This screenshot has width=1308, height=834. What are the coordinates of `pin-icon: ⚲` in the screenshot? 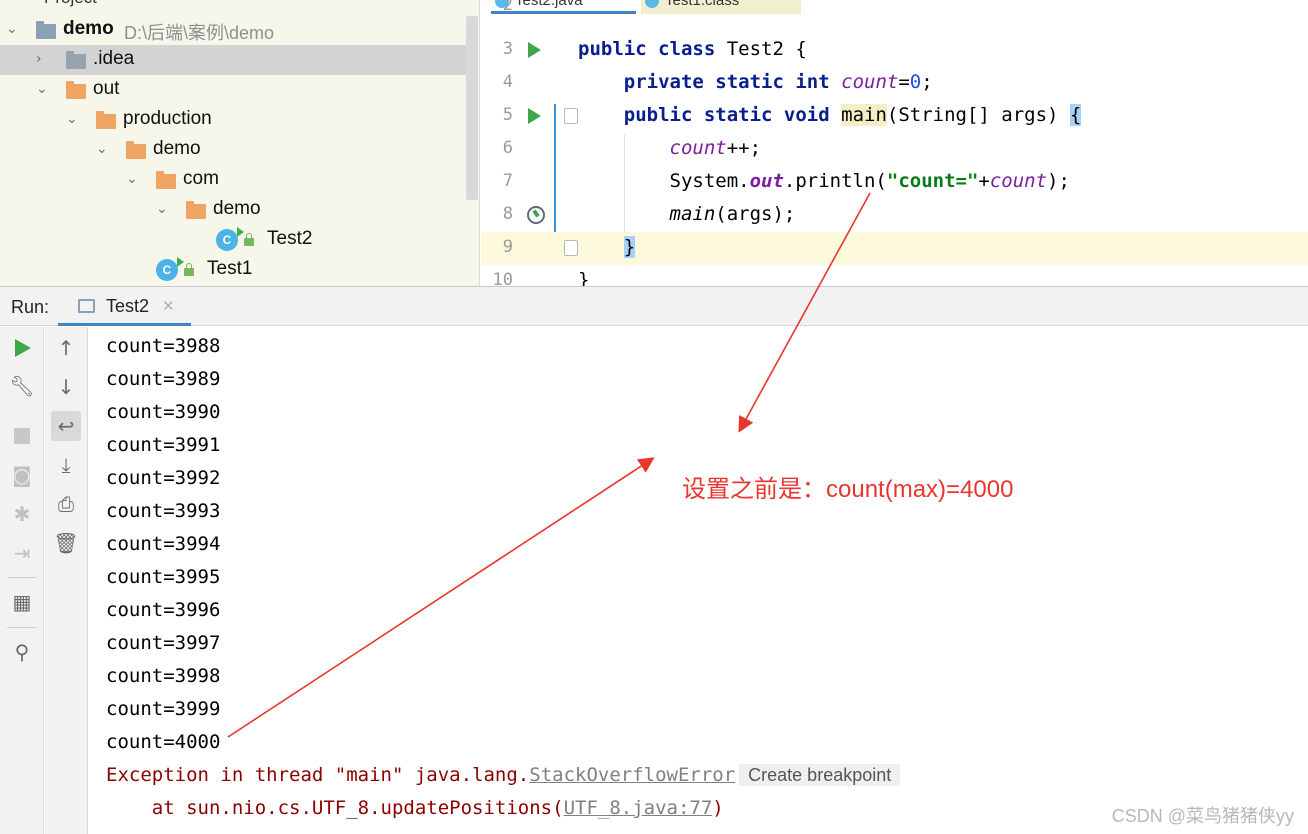 It's located at (22, 652).